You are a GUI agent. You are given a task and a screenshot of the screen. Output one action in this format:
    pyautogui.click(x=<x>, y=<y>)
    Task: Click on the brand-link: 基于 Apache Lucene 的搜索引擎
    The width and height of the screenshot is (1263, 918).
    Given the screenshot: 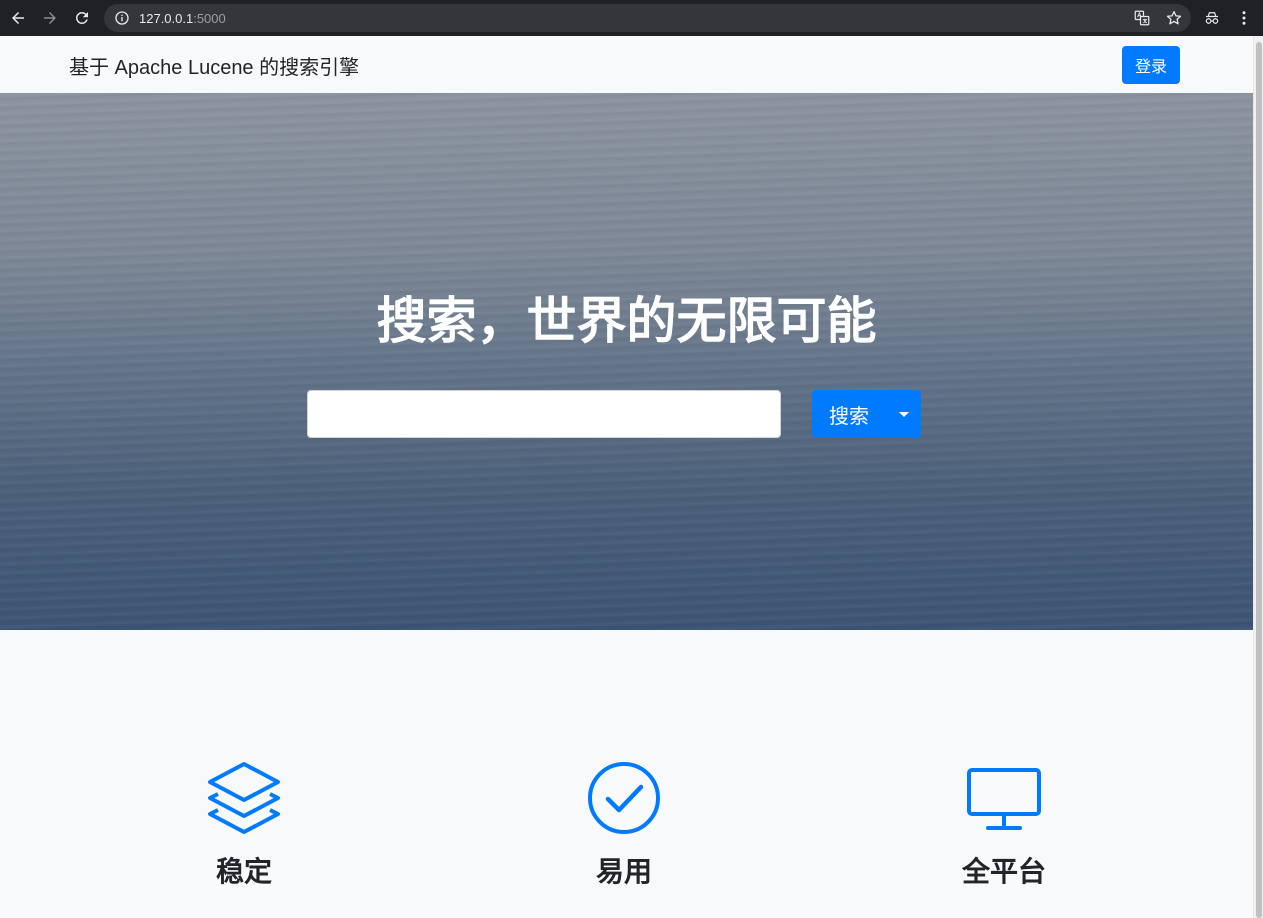 What is the action you would take?
    pyautogui.click(x=214, y=65)
    